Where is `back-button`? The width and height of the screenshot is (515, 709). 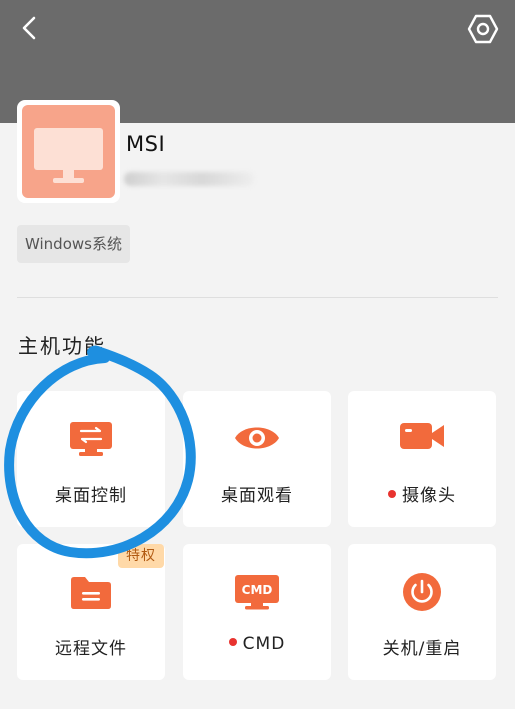
back-button is located at coordinates (30, 28).